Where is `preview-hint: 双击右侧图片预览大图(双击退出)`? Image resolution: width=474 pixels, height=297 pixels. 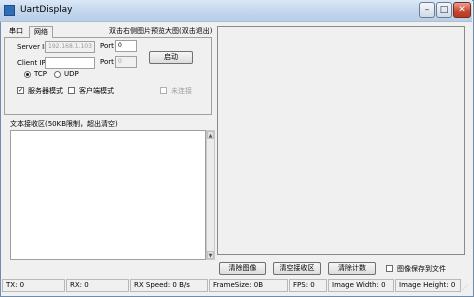 preview-hint: 双击右侧图片预览大图(双击退出) is located at coordinates (161, 31).